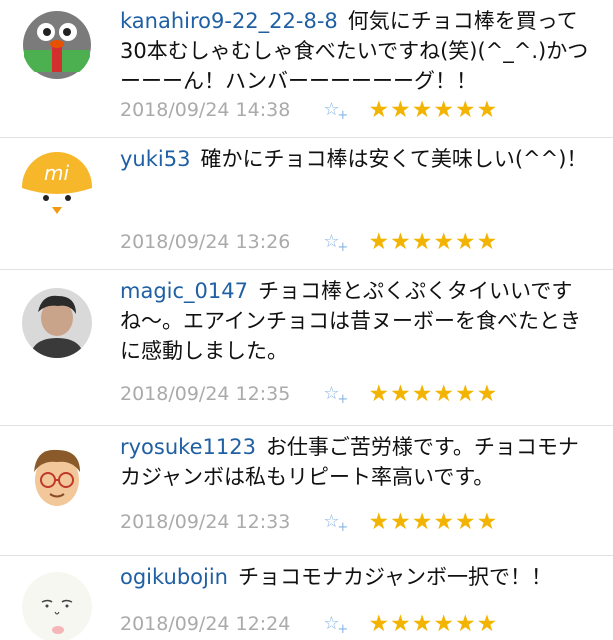  I want to click on comment-text: チョコモナカジャンボ一択で！！, so click(395, 577).